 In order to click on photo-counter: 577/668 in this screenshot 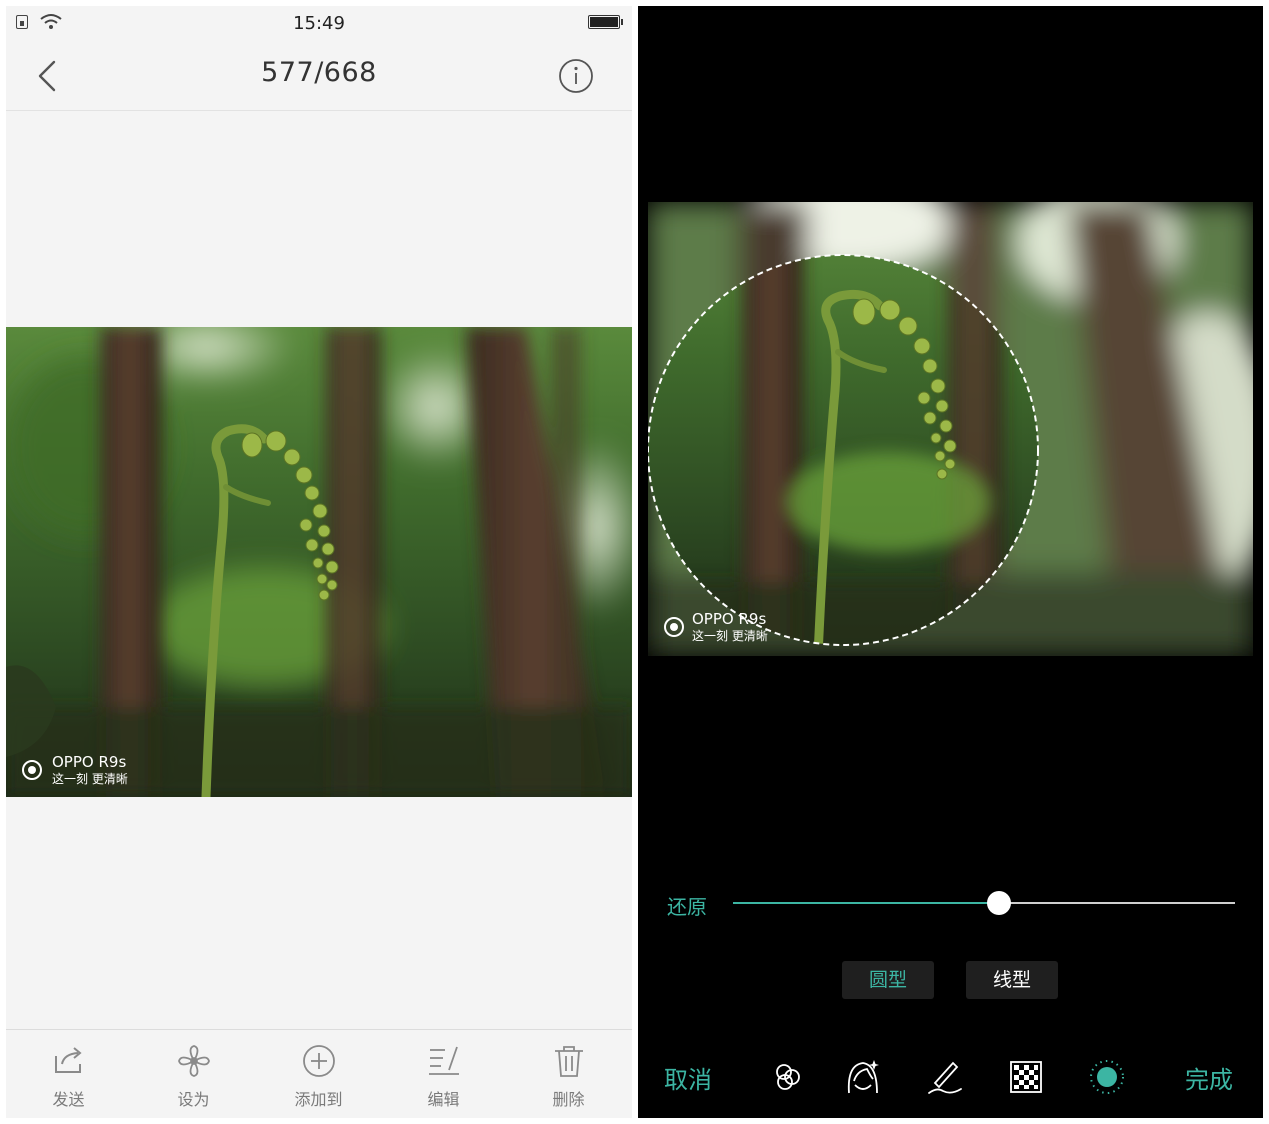, I will do `click(319, 72)`.